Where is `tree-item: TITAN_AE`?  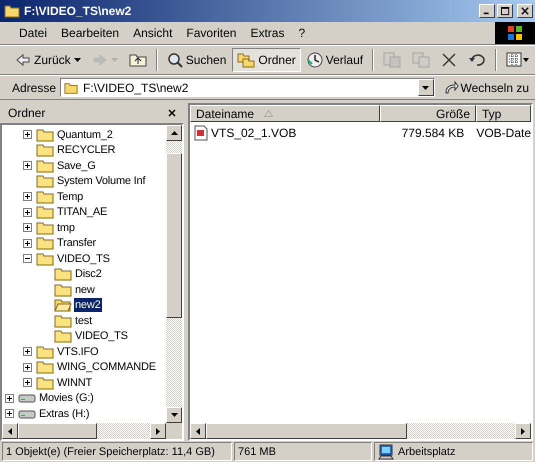 tree-item: TITAN_AE is located at coordinates (82, 212).